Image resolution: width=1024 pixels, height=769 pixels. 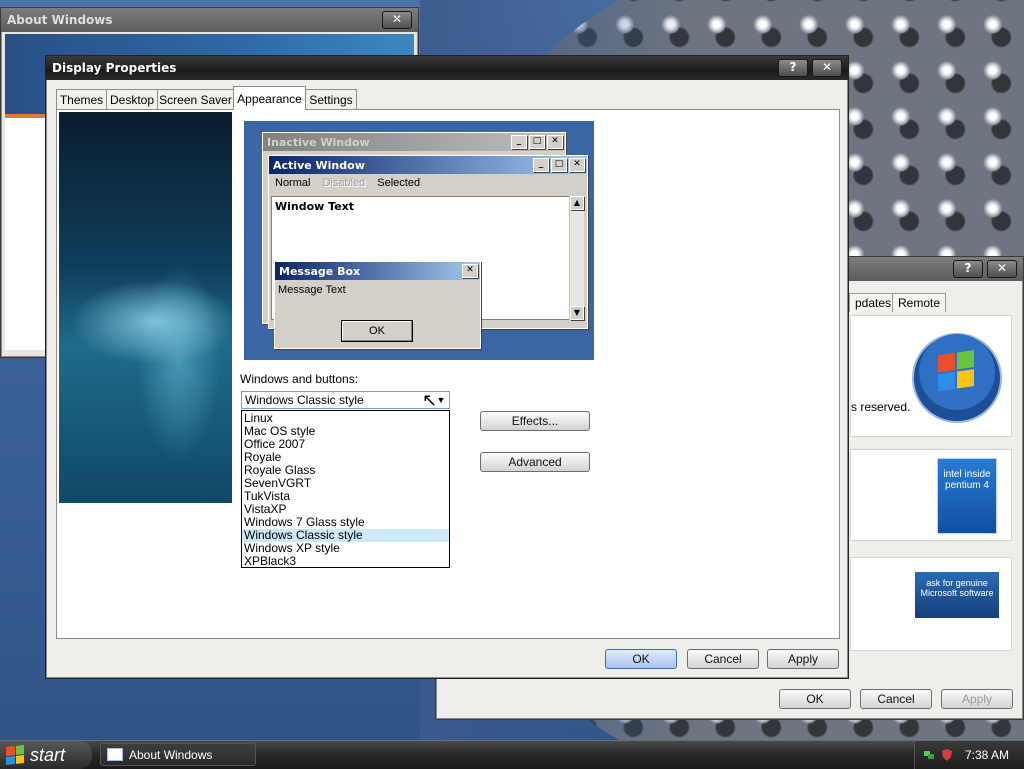 What do you see at coordinates (331, 99) in the screenshot?
I see `tab-settings: Settings` at bounding box center [331, 99].